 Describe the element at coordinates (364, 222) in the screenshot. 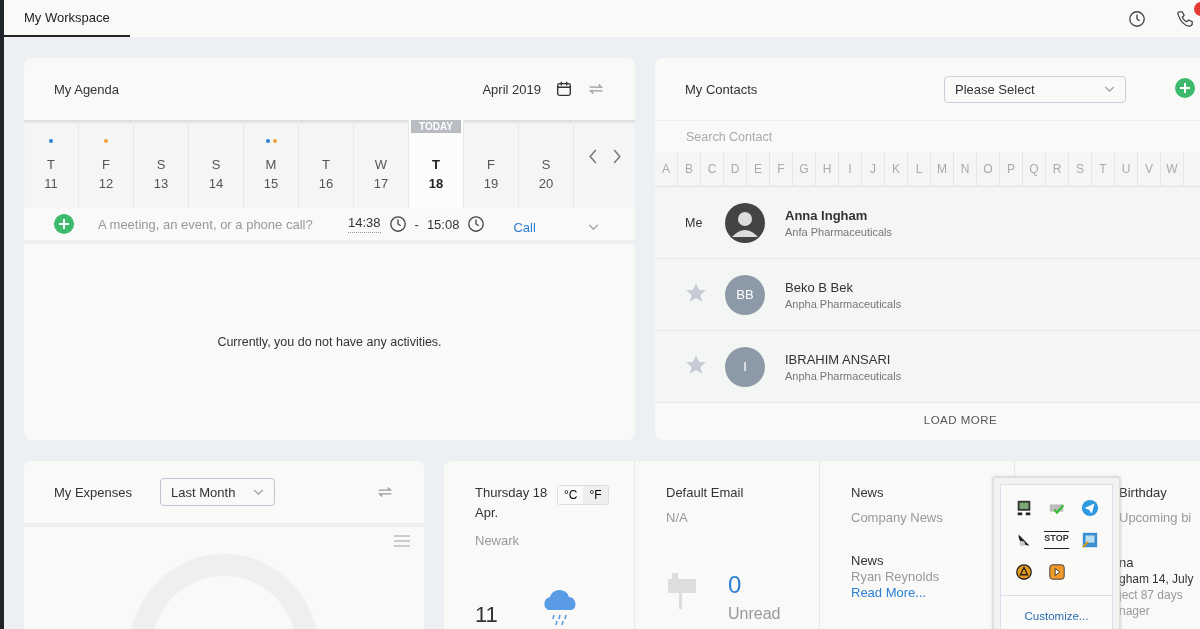

I see `start-time: 14:38` at that location.